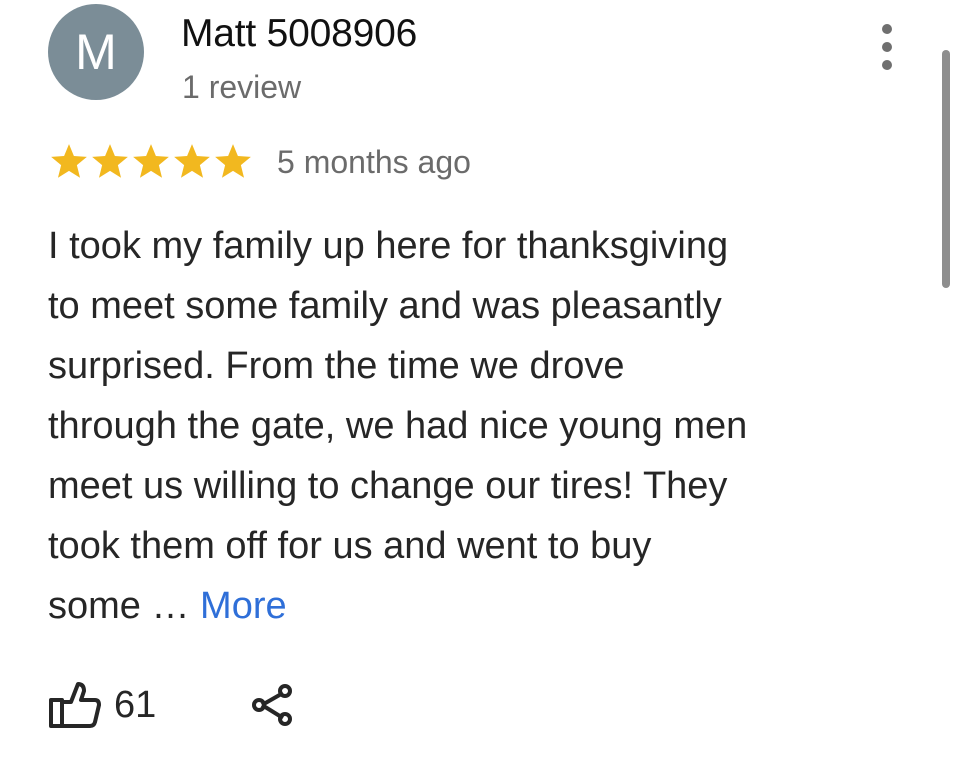 This screenshot has height=763, width=960. What do you see at coordinates (299, 34) in the screenshot?
I see `author-name: Matt 5008906` at bounding box center [299, 34].